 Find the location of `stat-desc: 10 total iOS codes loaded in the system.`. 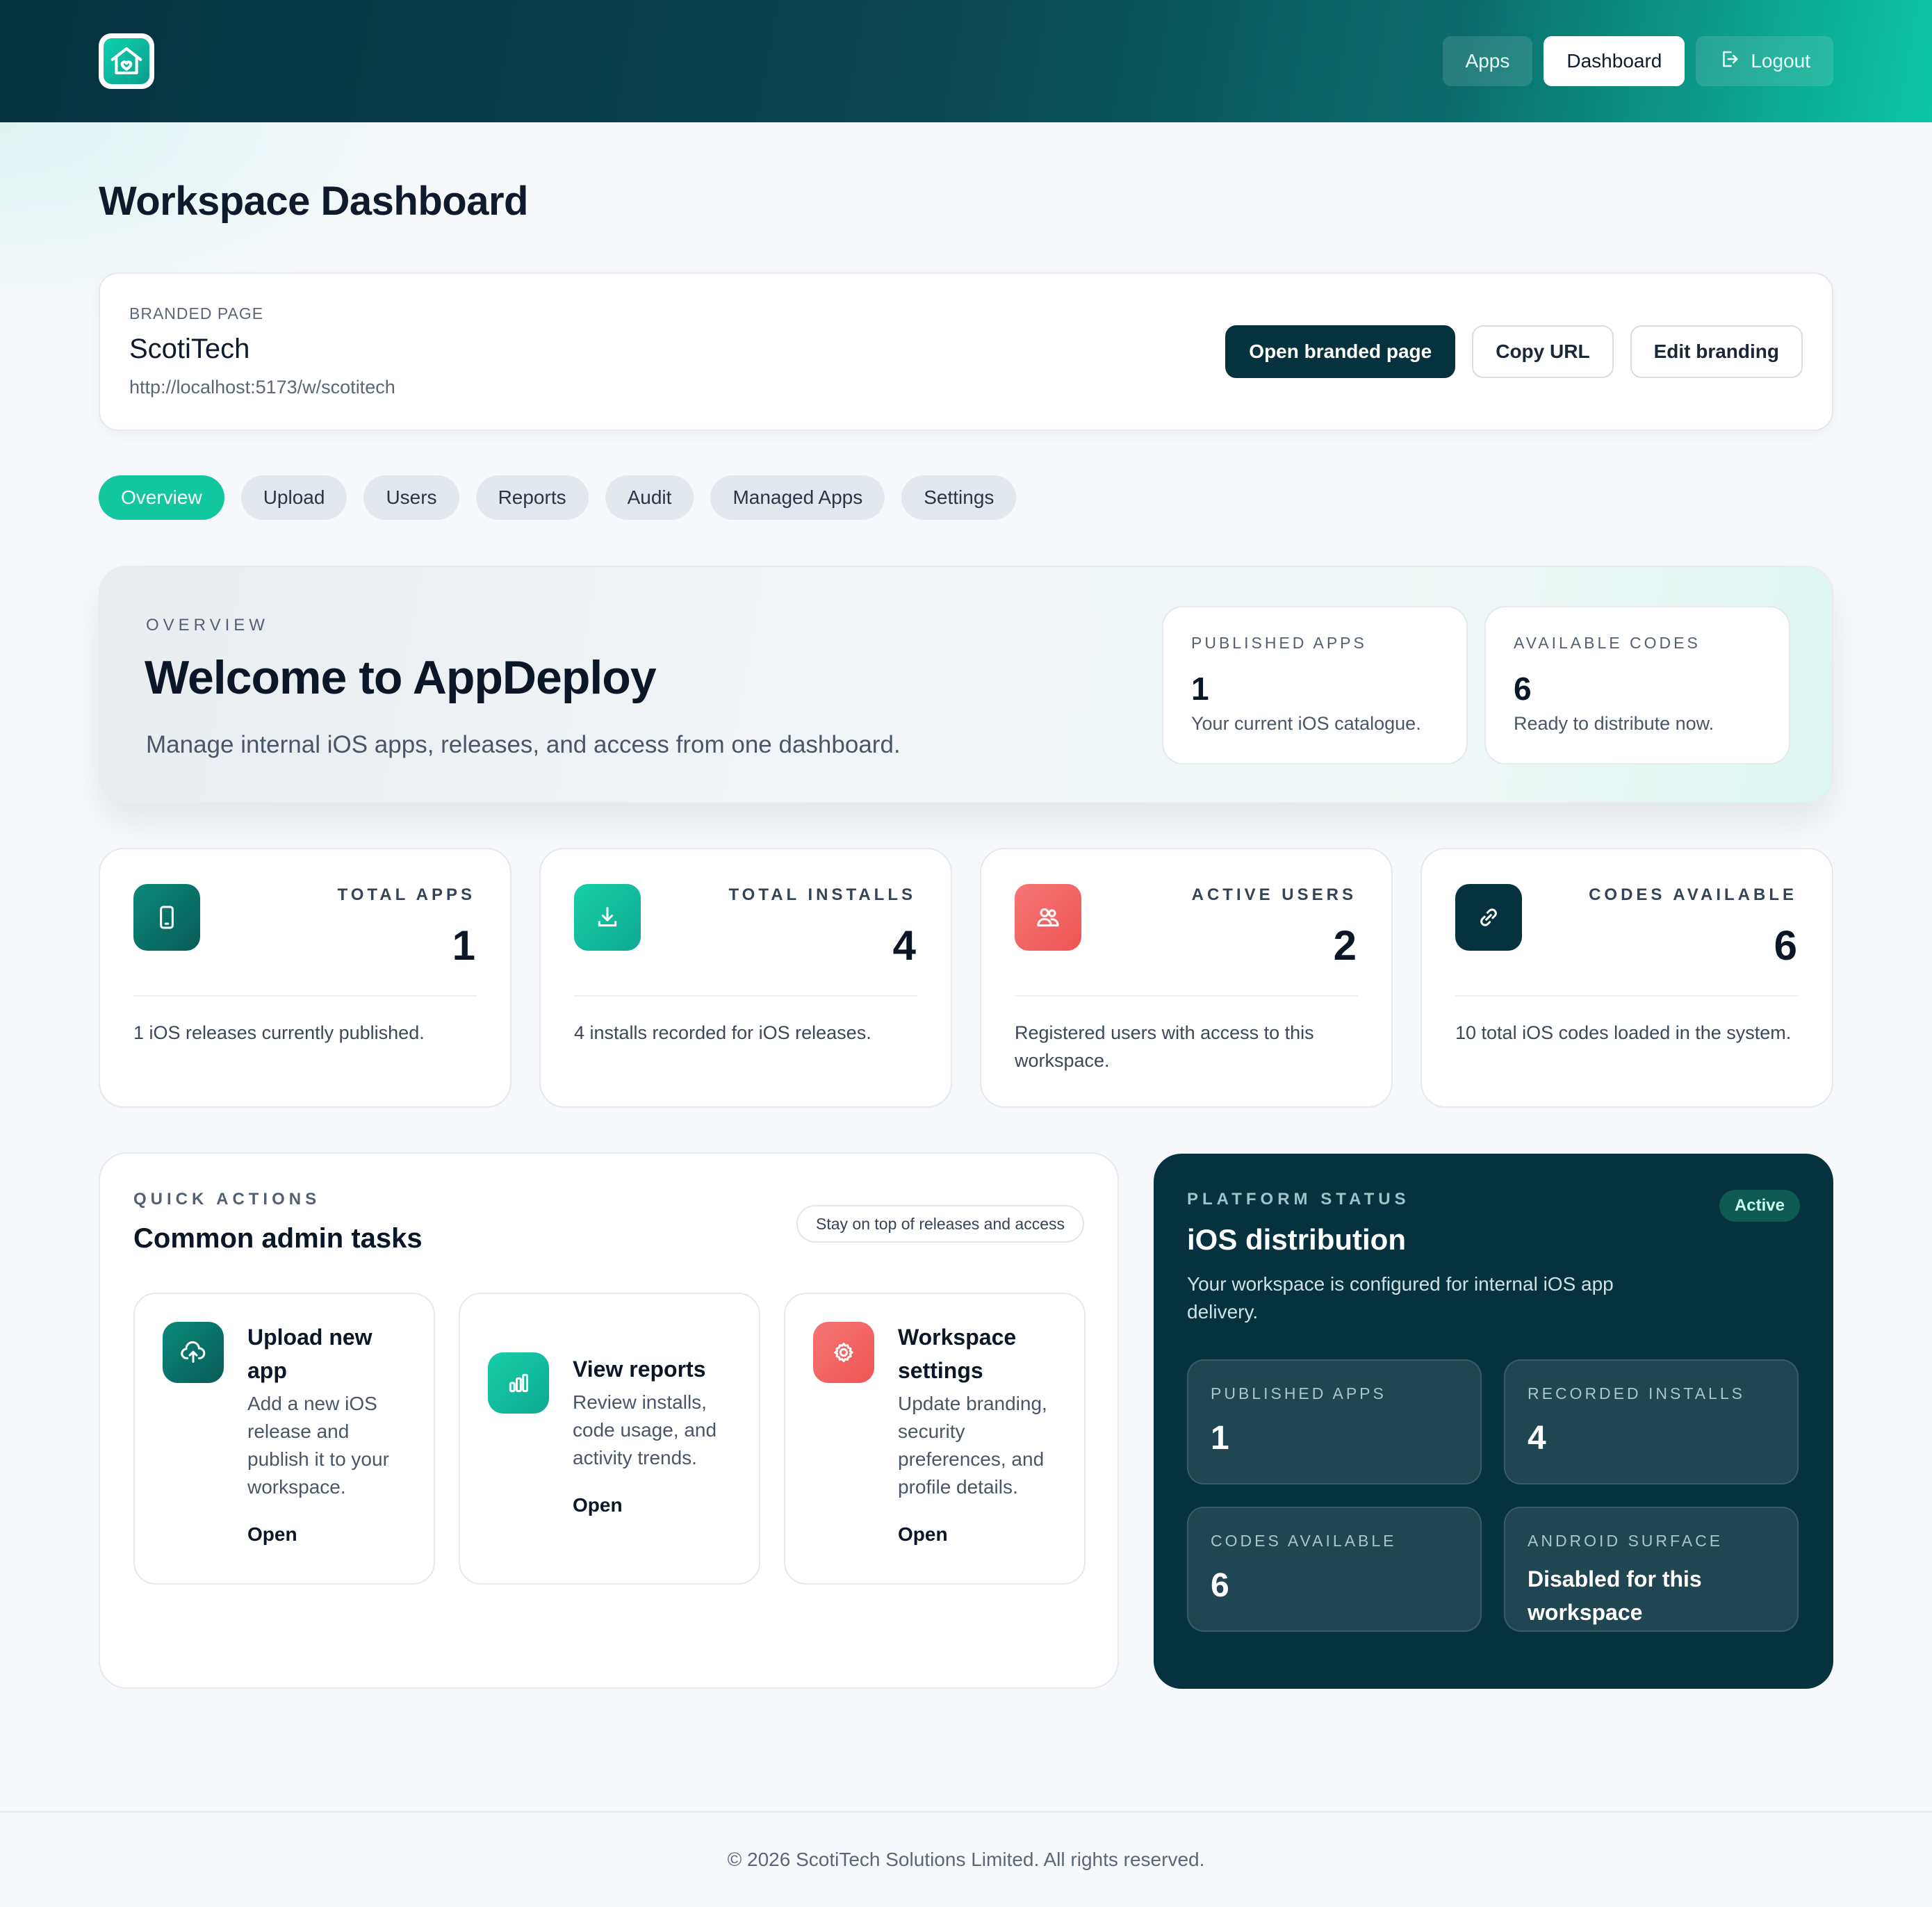

stat-desc: 10 total iOS codes loaded in the system. is located at coordinates (1623, 1032).